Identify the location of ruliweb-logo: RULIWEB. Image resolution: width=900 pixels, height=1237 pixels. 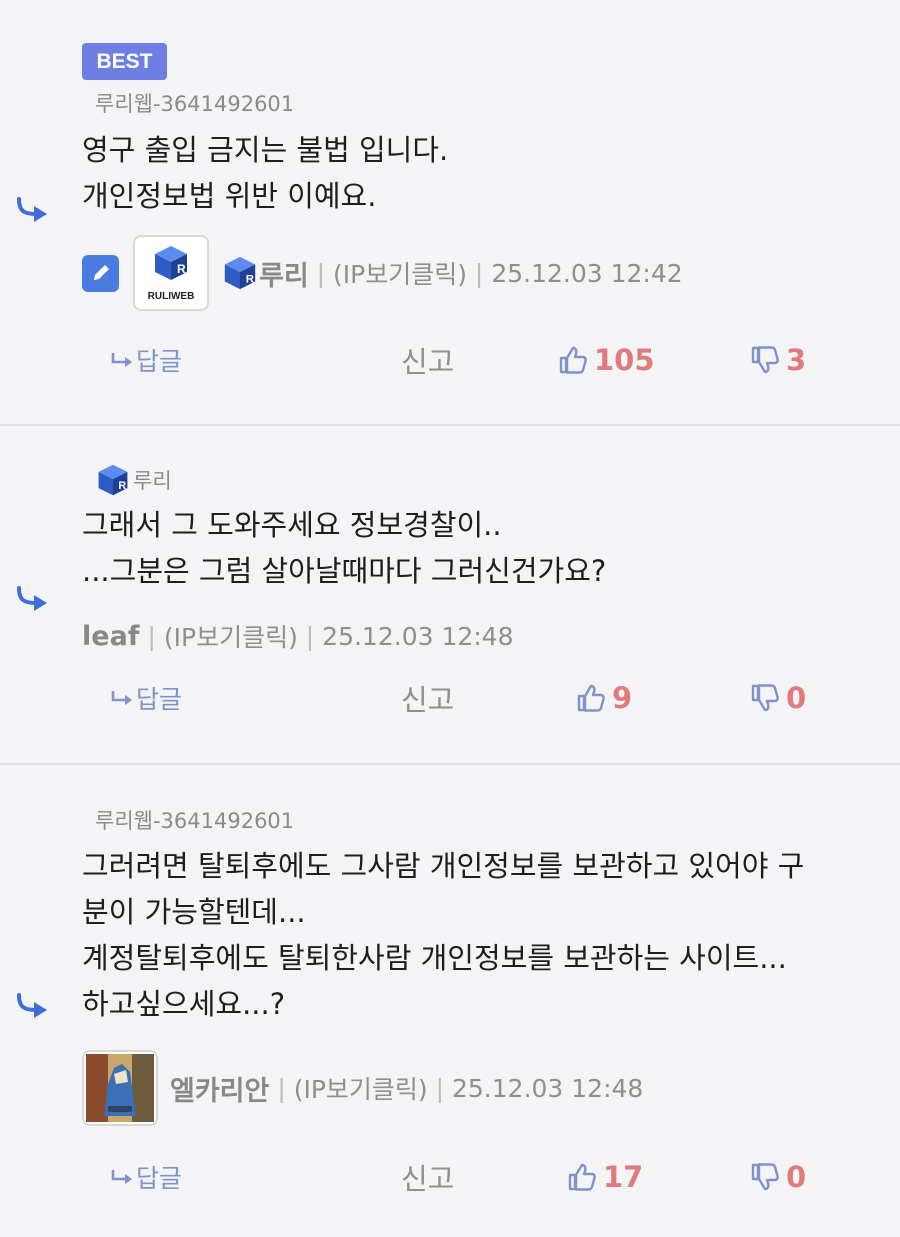
(171, 274).